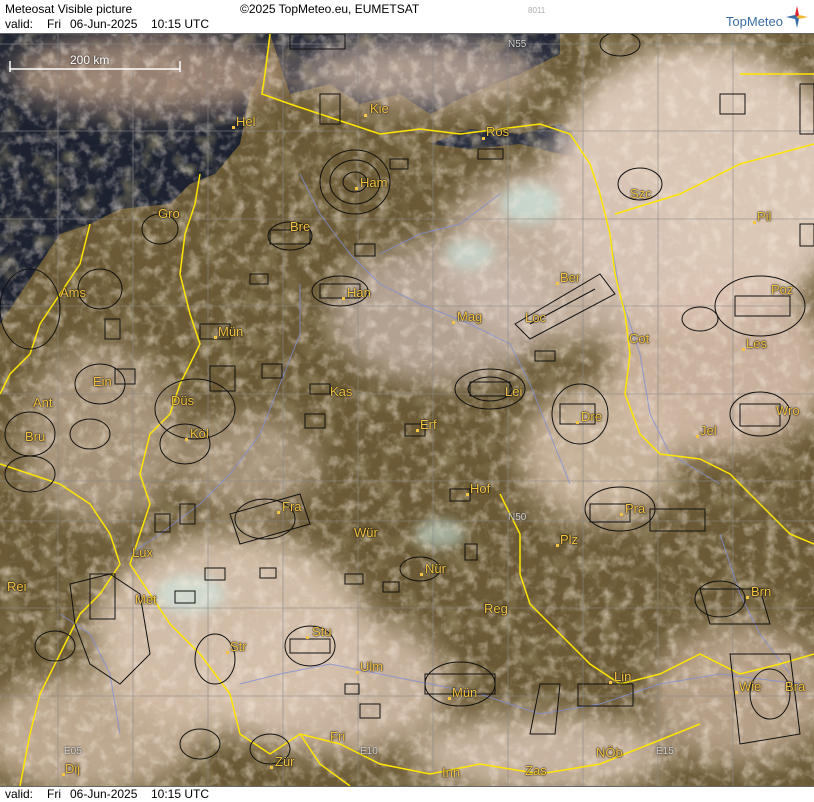 The image size is (814, 802). What do you see at coordinates (374, 182) in the screenshot?
I see `city-label-ham: Ham` at bounding box center [374, 182].